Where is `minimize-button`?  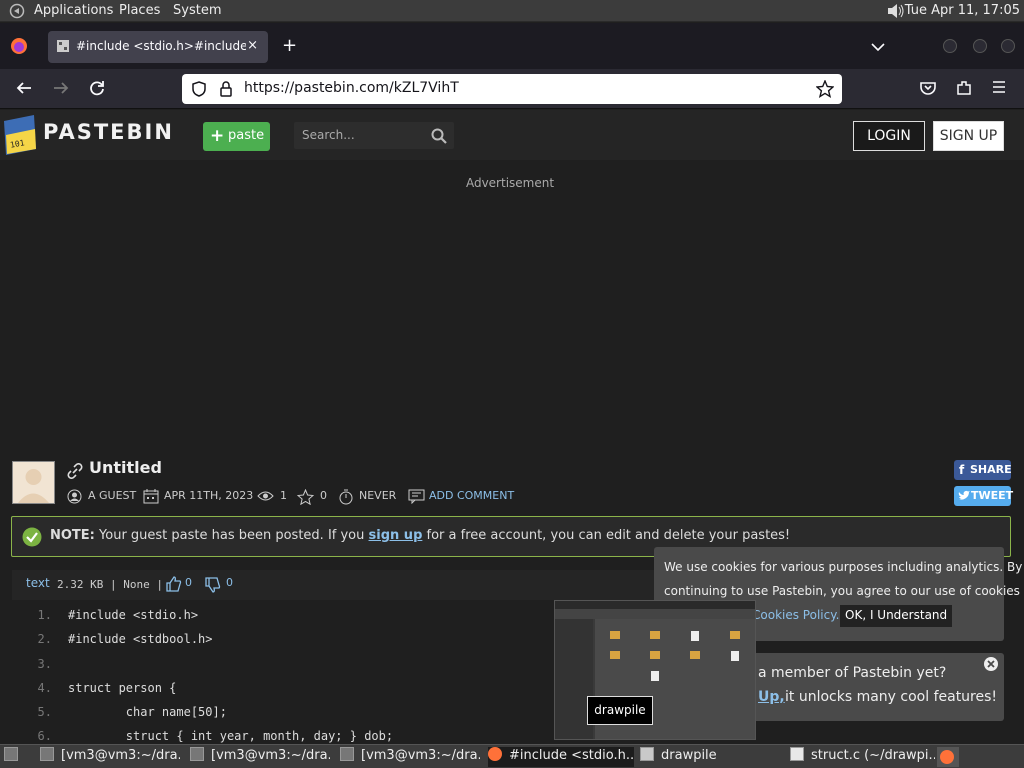
minimize-button is located at coordinates (950, 46).